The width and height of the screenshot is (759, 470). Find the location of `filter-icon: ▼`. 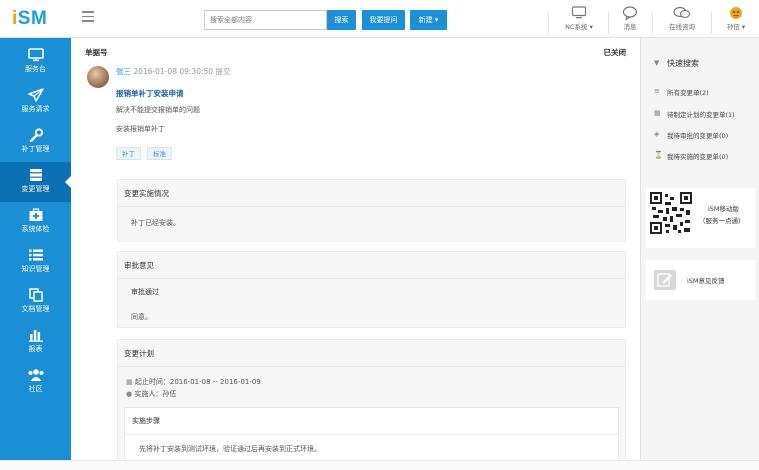

filter-icon: ▼ is located at coordinates (657, 63).